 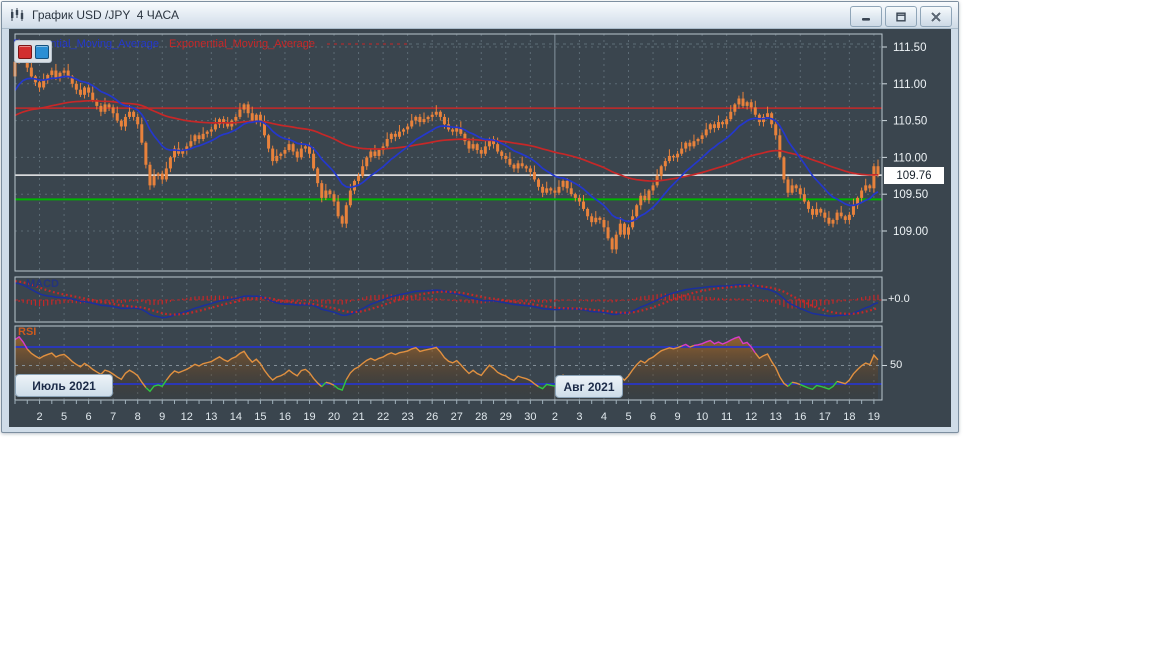 What do you see at coordinates (604, 417) in the screenshot?
I see `svg-text: 4` at bounding box center [604, 417].